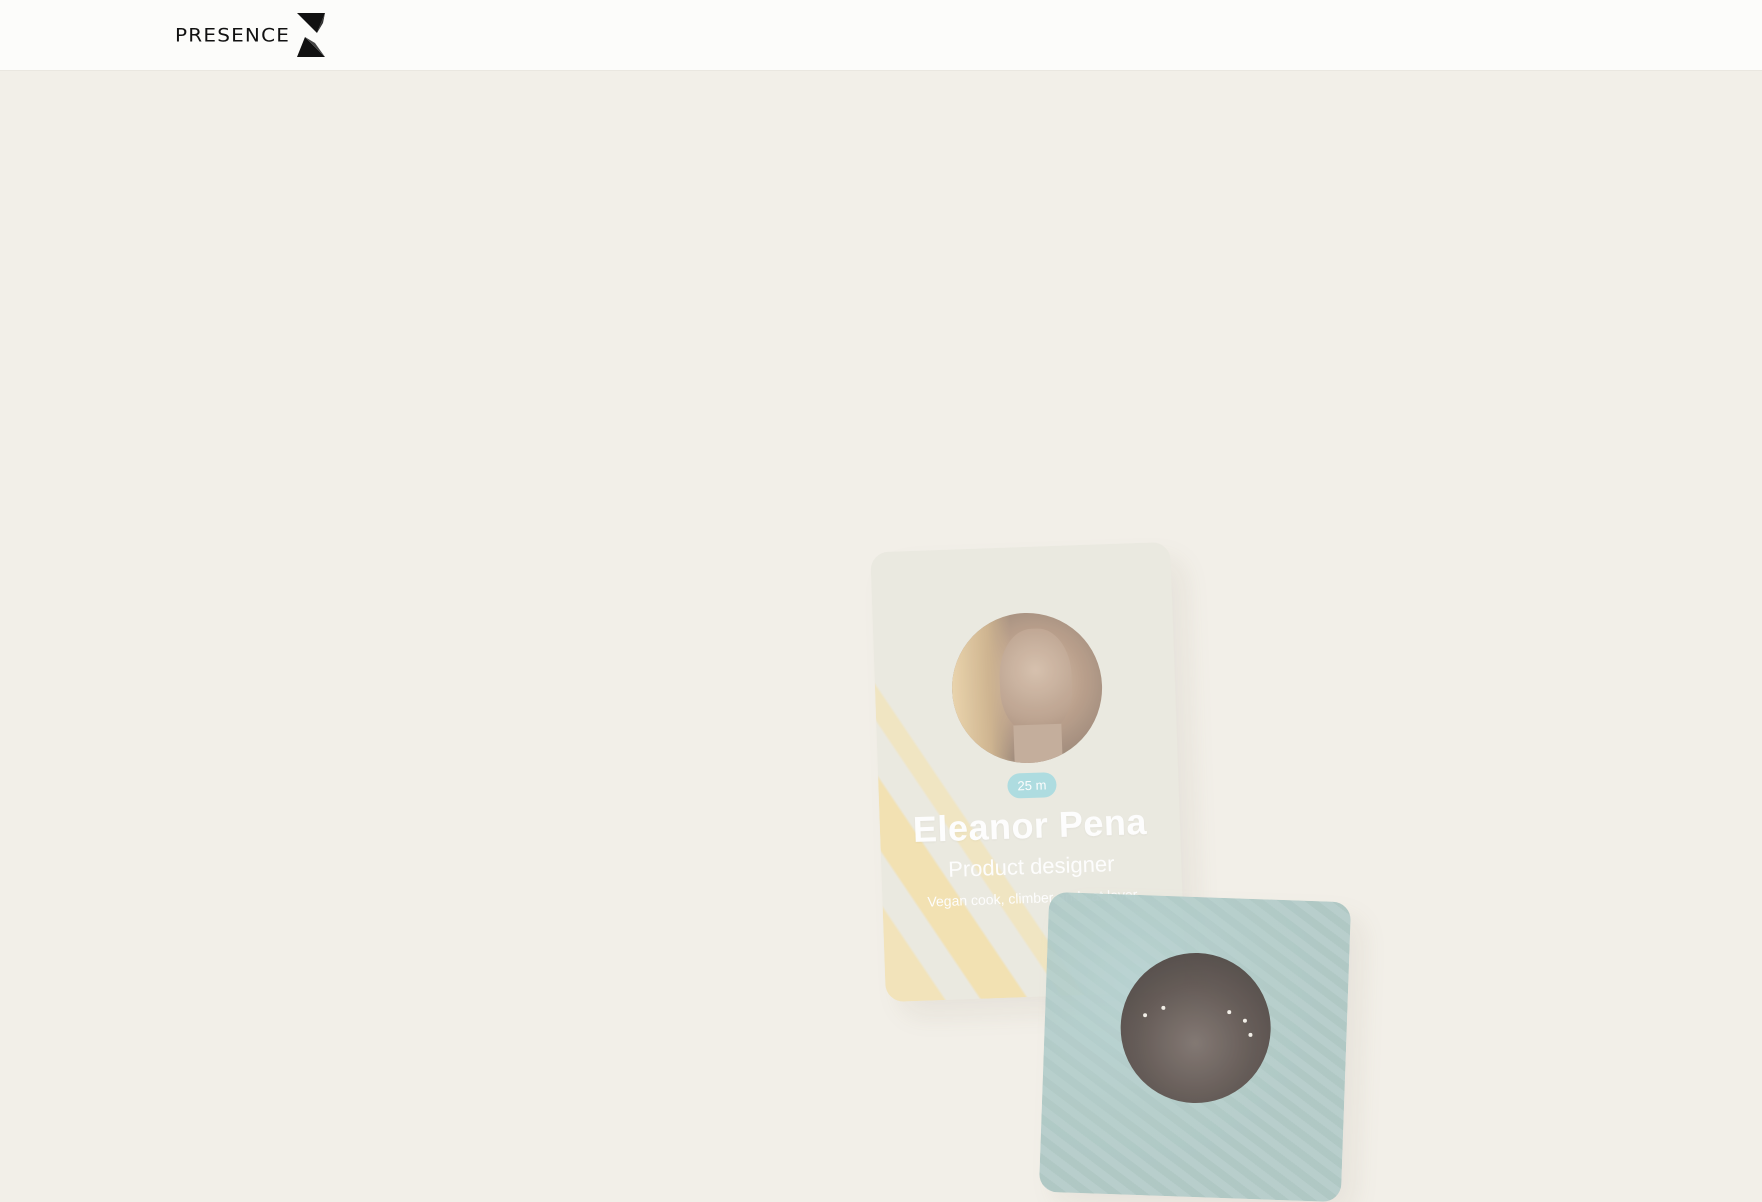 This screenshot has height=1202, width=1762. What do you see at coordinates (881, 35) in the screenshot?
I see `top-navigation-bar: PRESENCE` at bounding box center [881, 35].